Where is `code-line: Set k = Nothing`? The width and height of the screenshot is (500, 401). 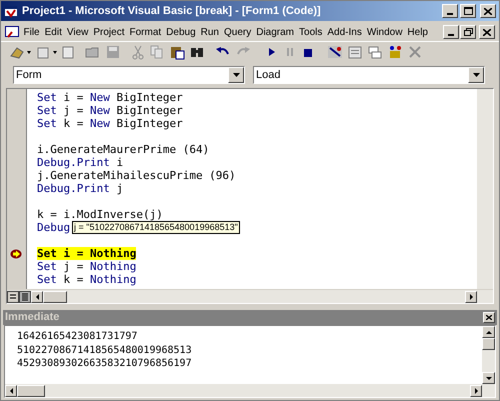 code-line: Set k = Nothing is located at coordinates (86, 279).